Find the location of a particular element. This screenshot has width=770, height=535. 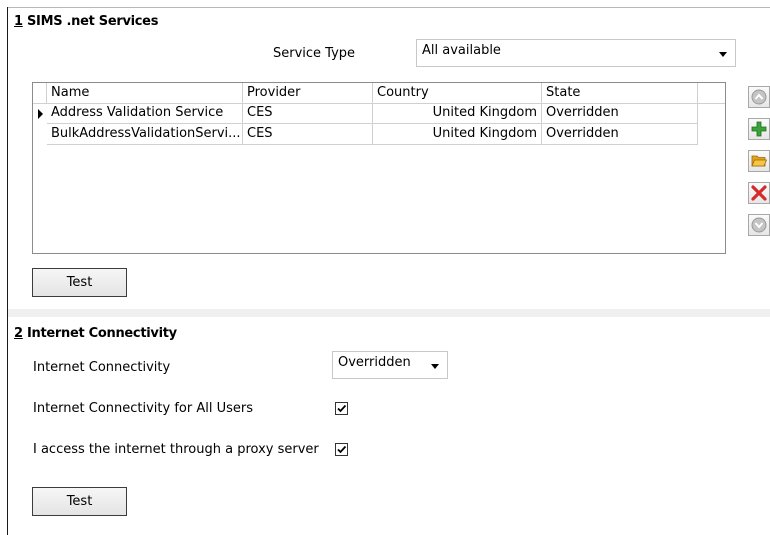

section-2-title: 2 Internet Connectivity is located at coordinates (95, 333).